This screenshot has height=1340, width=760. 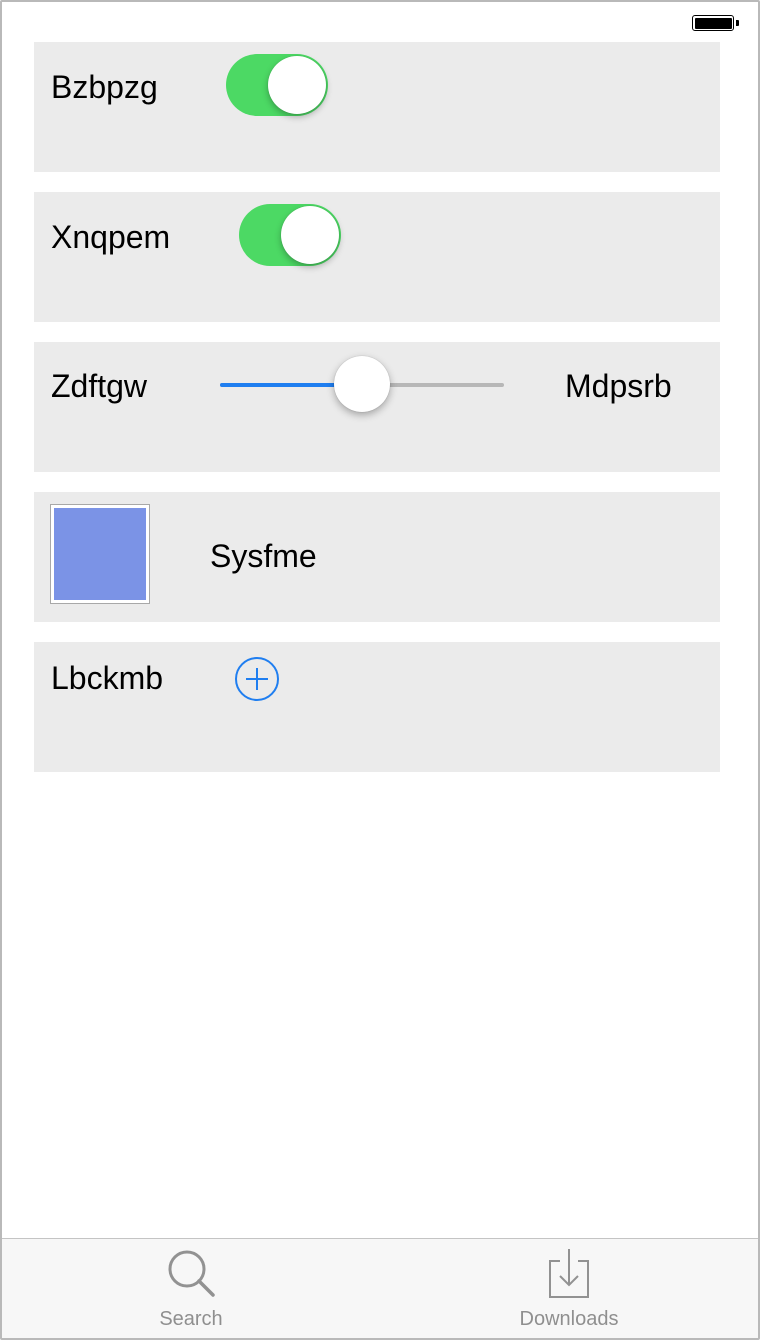 I want to click on toggle-row-xnqpem: Xnqpem, so click(x=377, y=257).